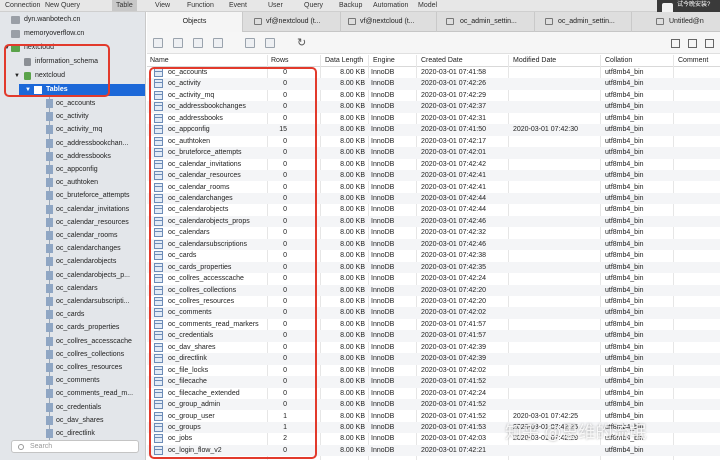  Describe the element at coordinates (72, 196) in the screenshot. I see `sidebar-table-item: oc_bruteforce_attempts` at that location.